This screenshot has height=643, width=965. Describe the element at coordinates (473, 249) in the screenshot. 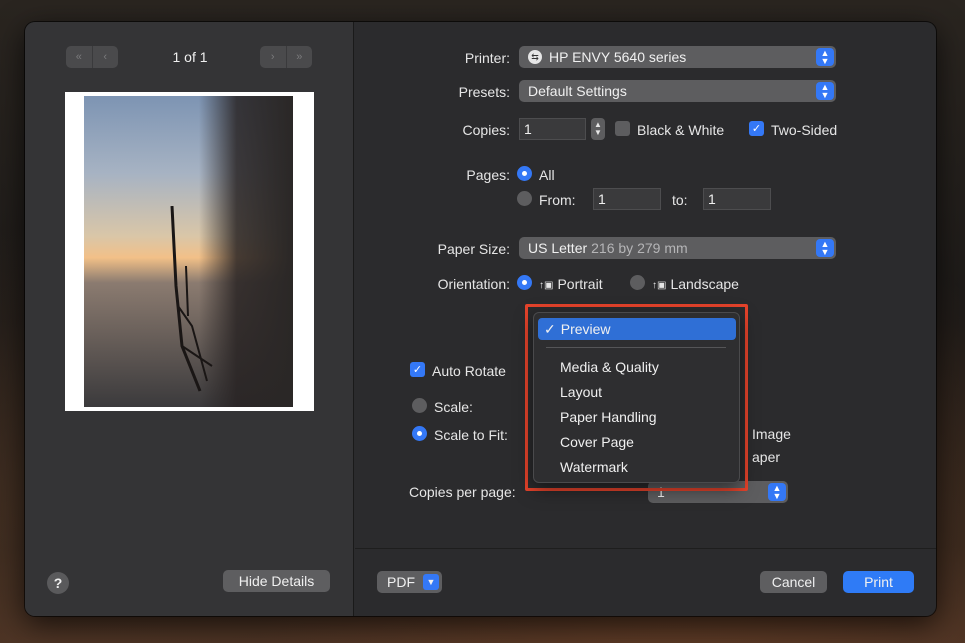

I see `paper-size-label: Paper Size:` at that location.